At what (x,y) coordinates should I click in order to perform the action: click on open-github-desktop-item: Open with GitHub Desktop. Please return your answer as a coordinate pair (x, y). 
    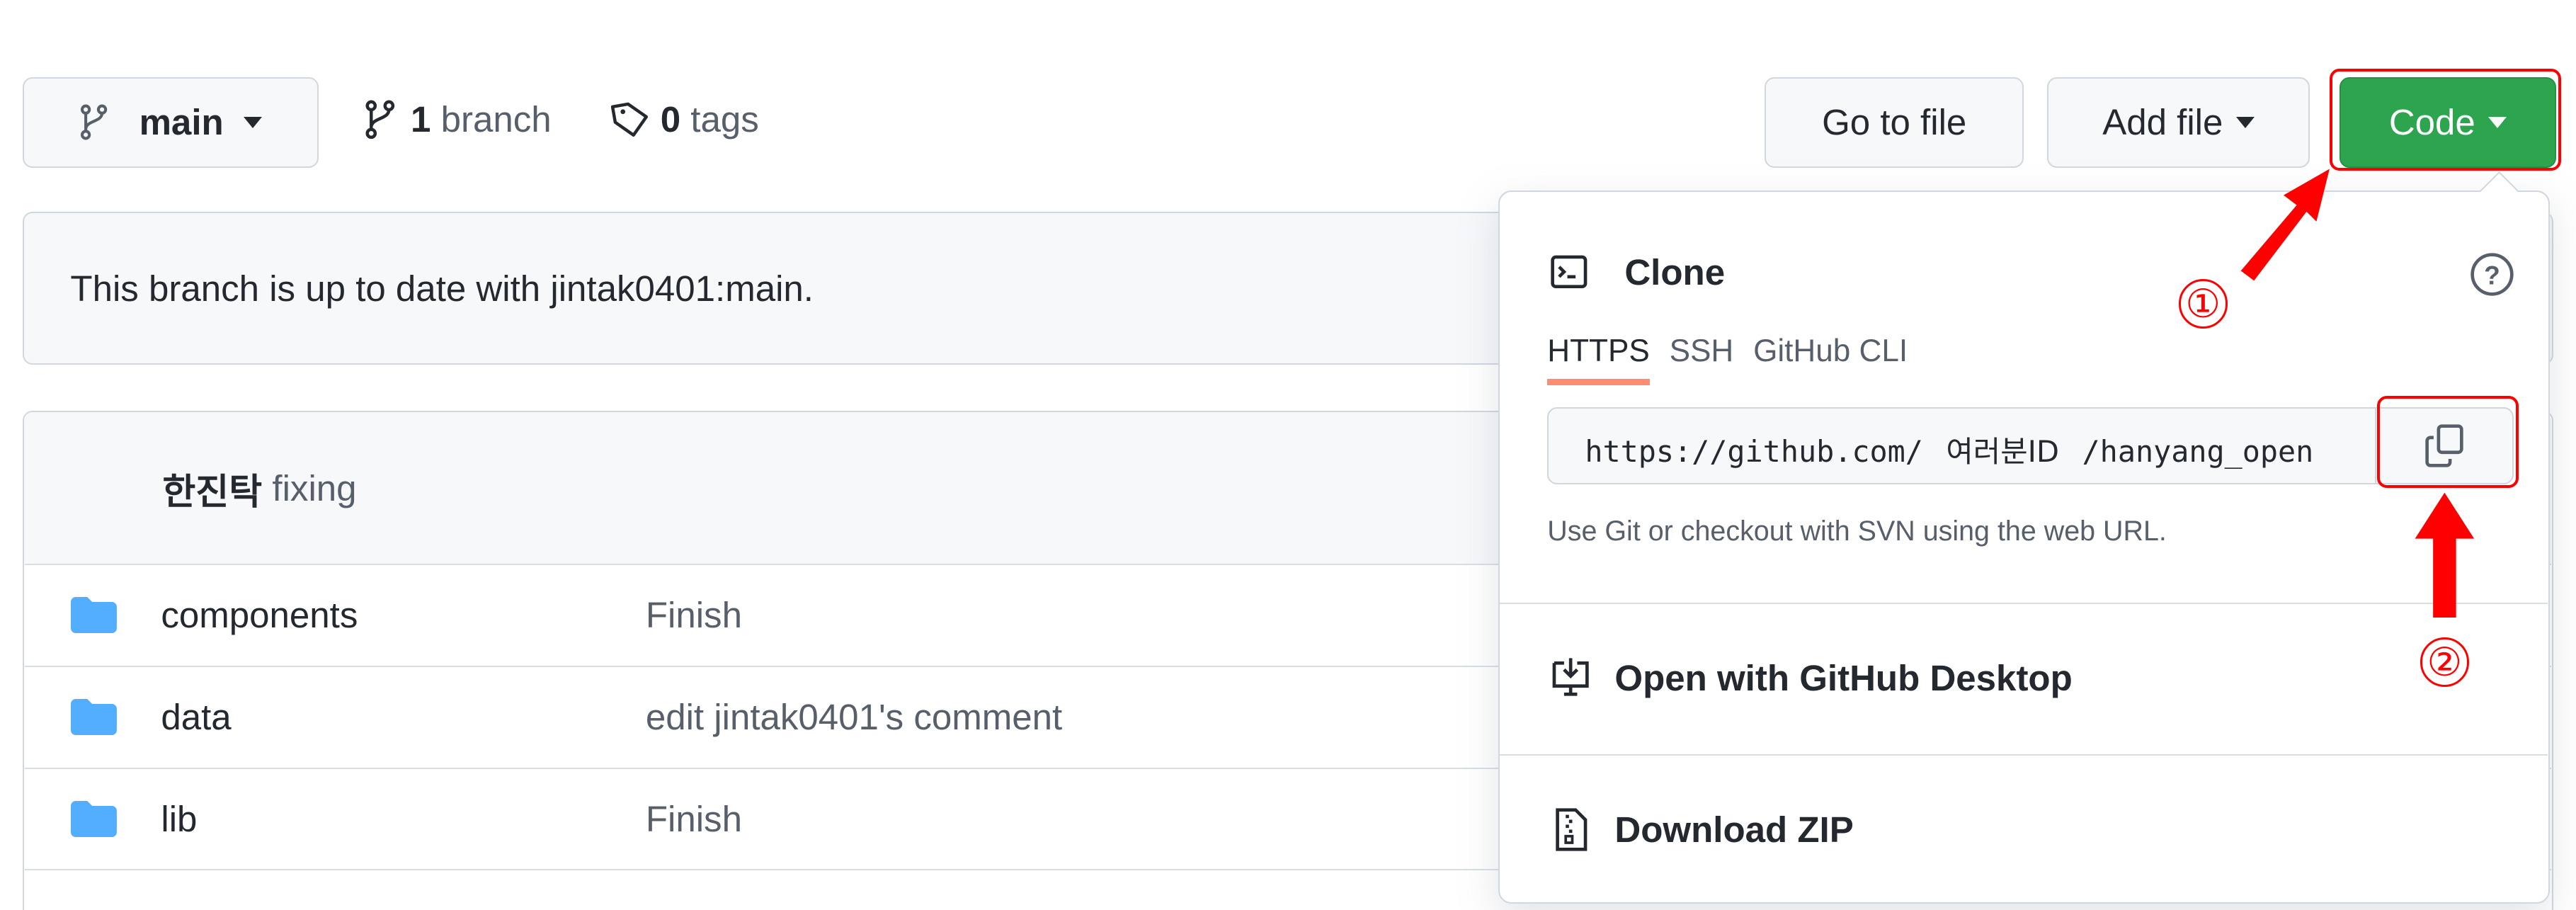
    Looking at the image, I should click on (2024, 678).